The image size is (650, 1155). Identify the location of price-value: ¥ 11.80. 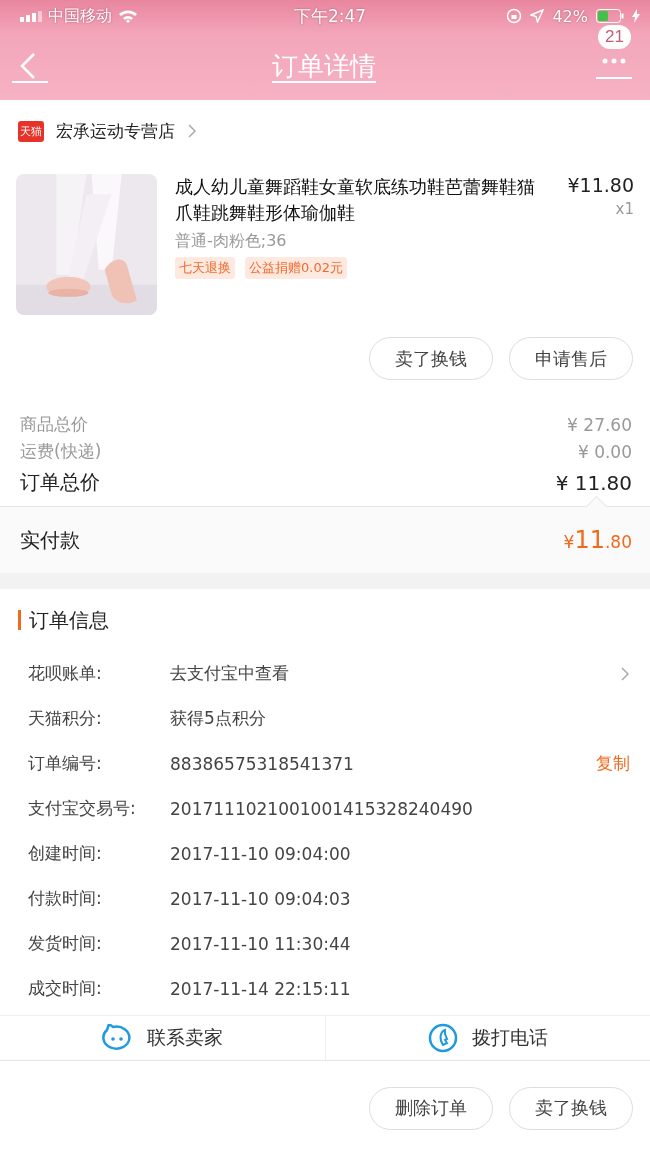
(593, 482).